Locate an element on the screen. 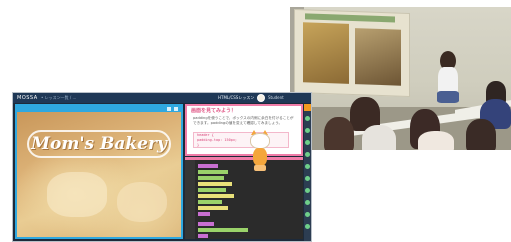  rail-tab-icon is located at coordinates (307, 107).